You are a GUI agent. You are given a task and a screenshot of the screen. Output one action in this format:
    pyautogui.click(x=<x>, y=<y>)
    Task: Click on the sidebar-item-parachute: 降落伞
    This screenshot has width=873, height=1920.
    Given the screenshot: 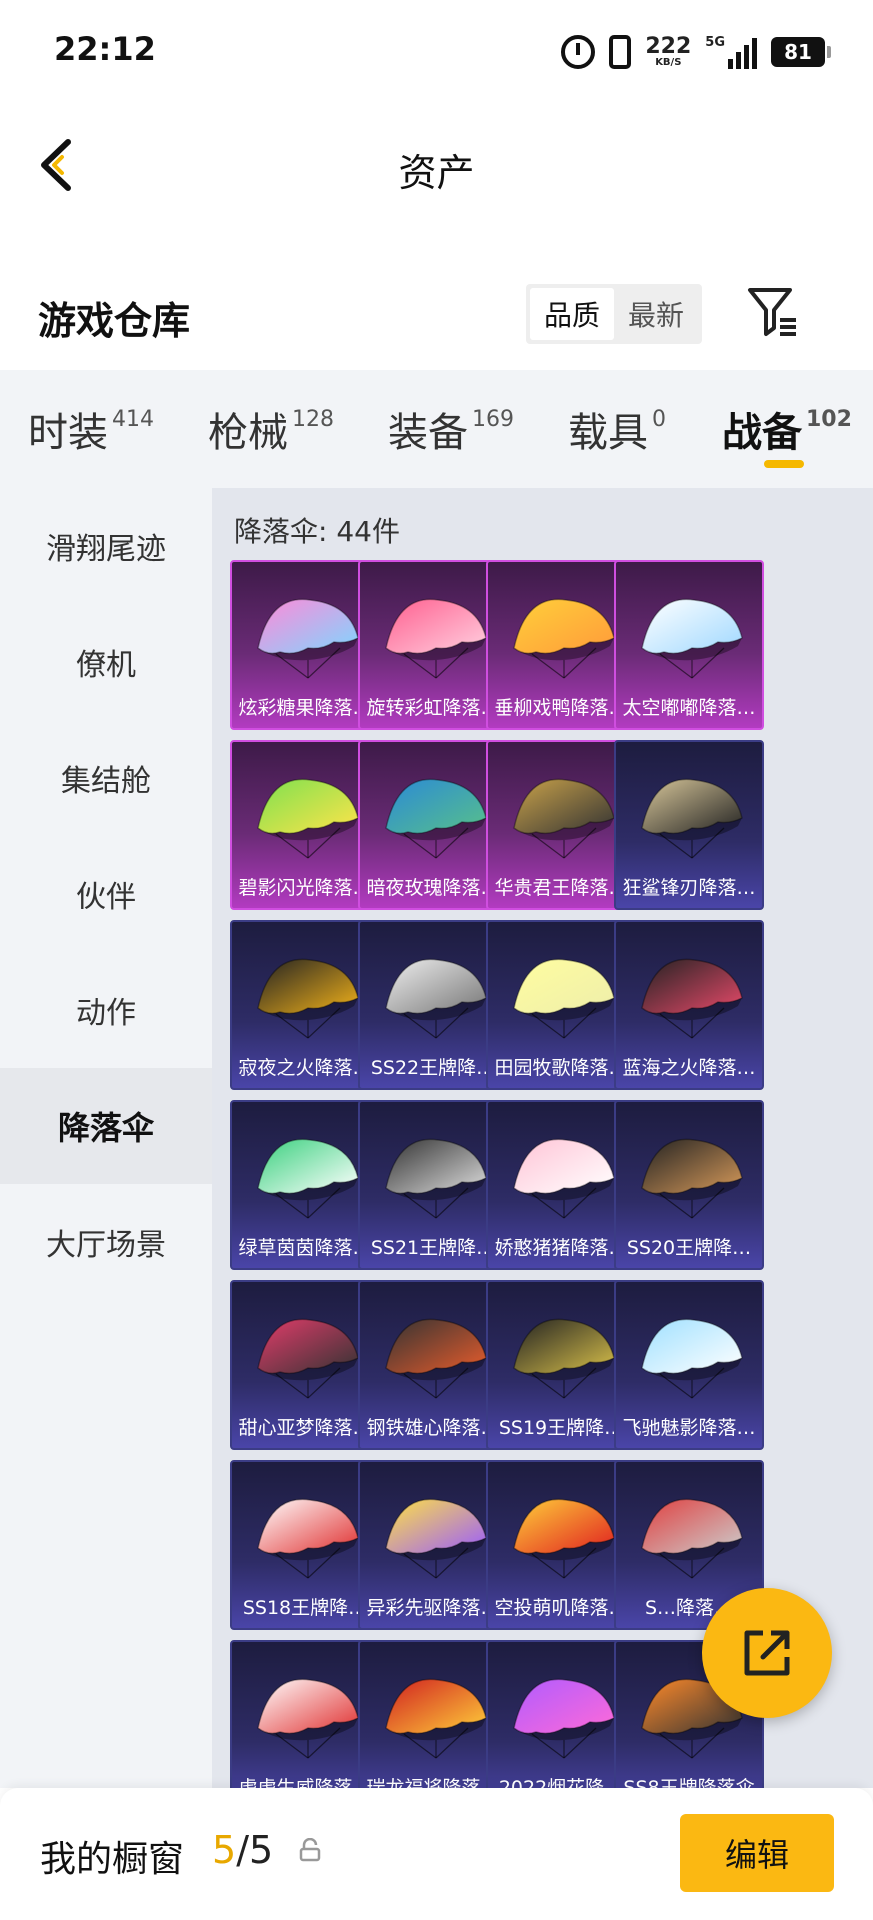 What is the action you would take?
    pyautogui.click(x=106, y=1126)
    